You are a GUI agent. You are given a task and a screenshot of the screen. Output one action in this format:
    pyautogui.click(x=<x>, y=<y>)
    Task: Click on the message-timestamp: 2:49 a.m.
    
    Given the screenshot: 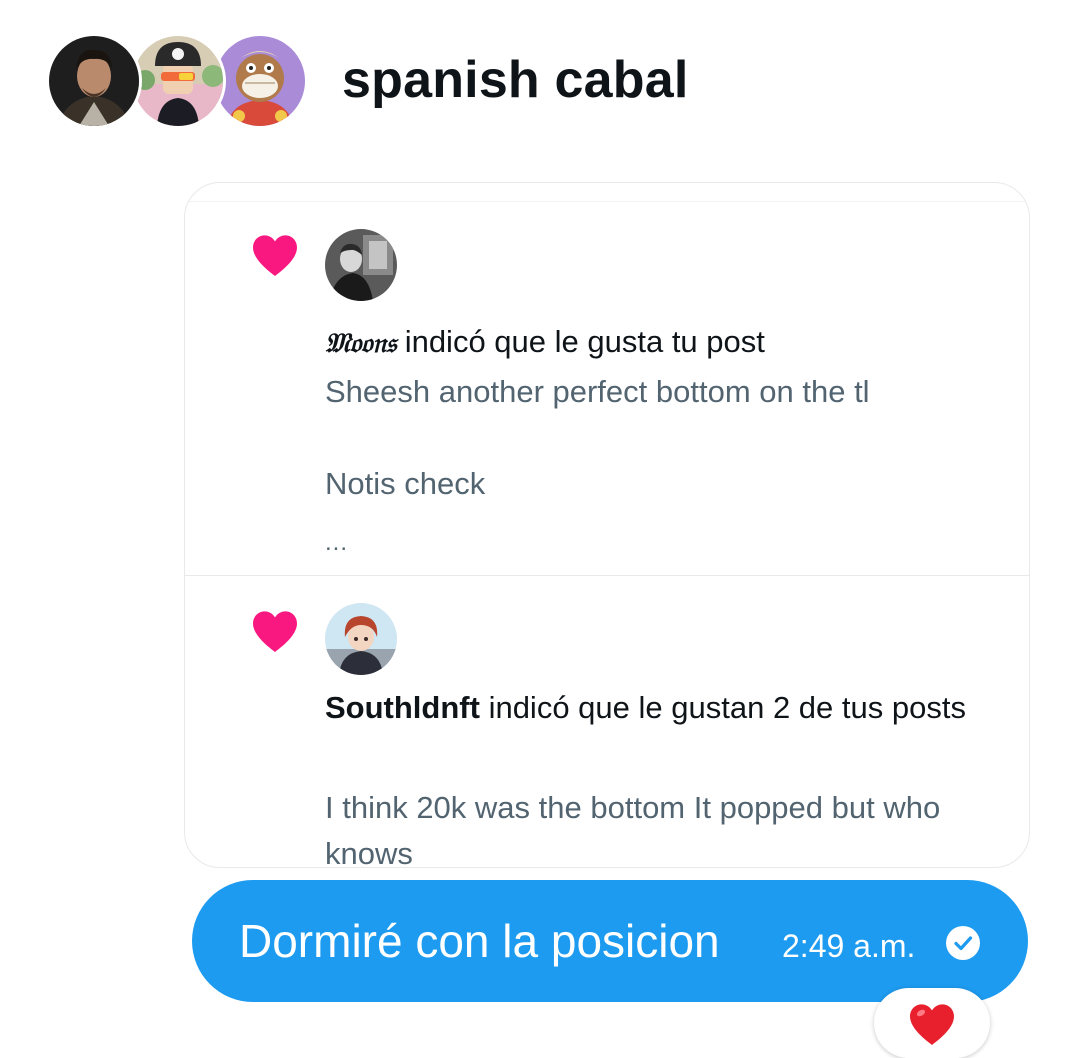 What is the action you would take?
    pyautogui.click(x=849, y=946)
    